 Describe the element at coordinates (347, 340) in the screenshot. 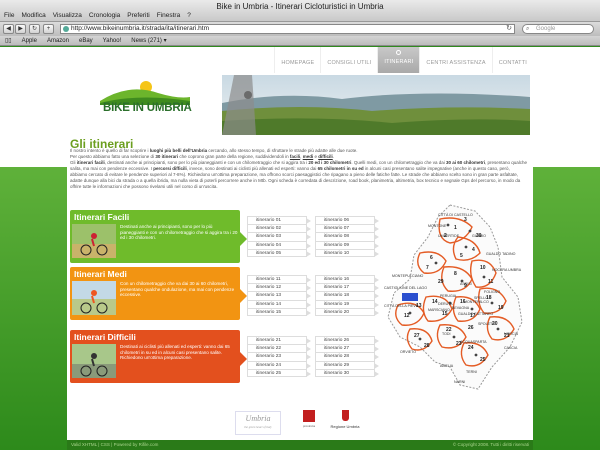

I see `itinerary-link: itinerario 26` at that location.